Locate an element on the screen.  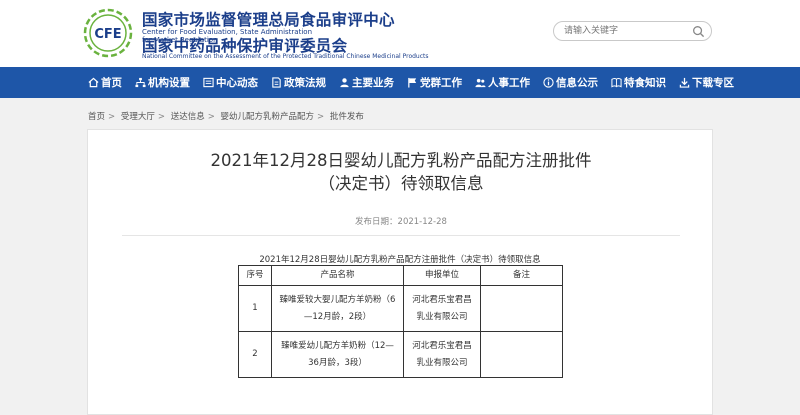
cell-index: 1 is located at coordinates (255, 308).